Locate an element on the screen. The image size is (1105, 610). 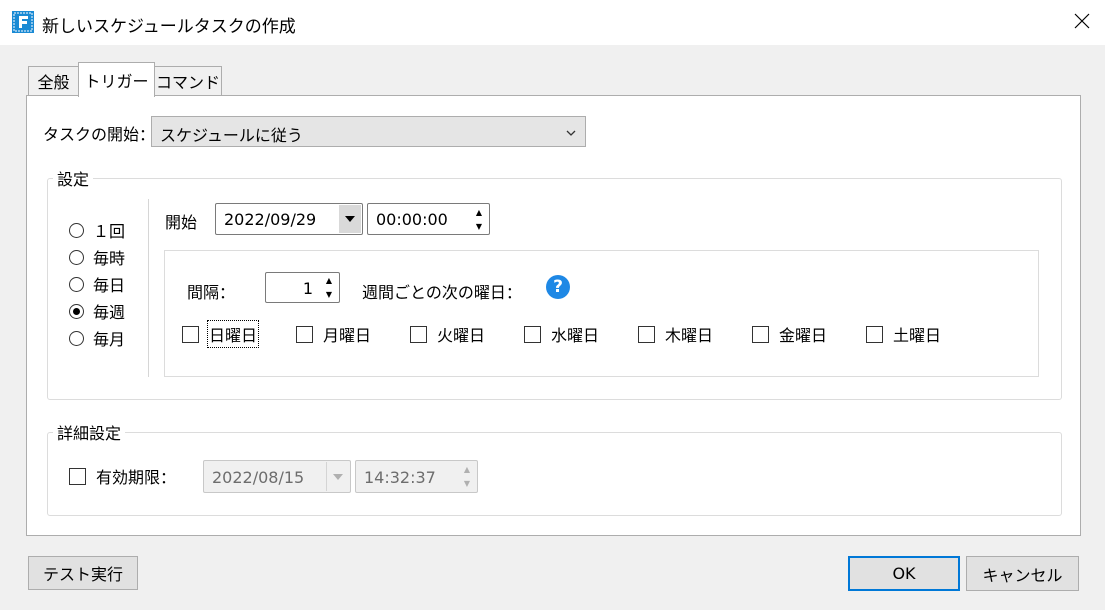
expiry-time-spinner: 14:32:37 ▲ ▼ is located at coordinates (416, 476).